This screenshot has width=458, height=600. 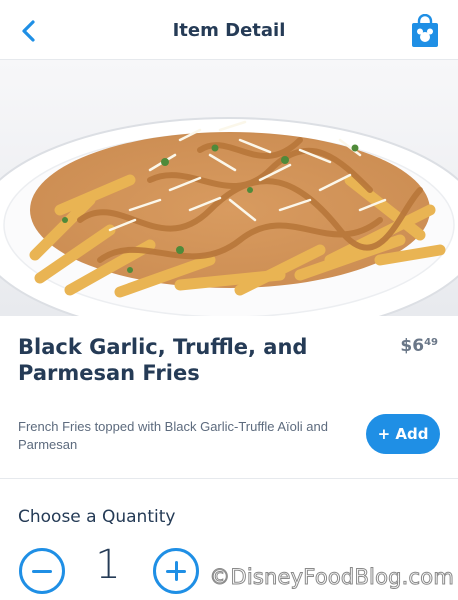 What do you see at coordinates (431, 342) in the screenshot?
I see `price-cents: 49` at bounding box center [431, 342].